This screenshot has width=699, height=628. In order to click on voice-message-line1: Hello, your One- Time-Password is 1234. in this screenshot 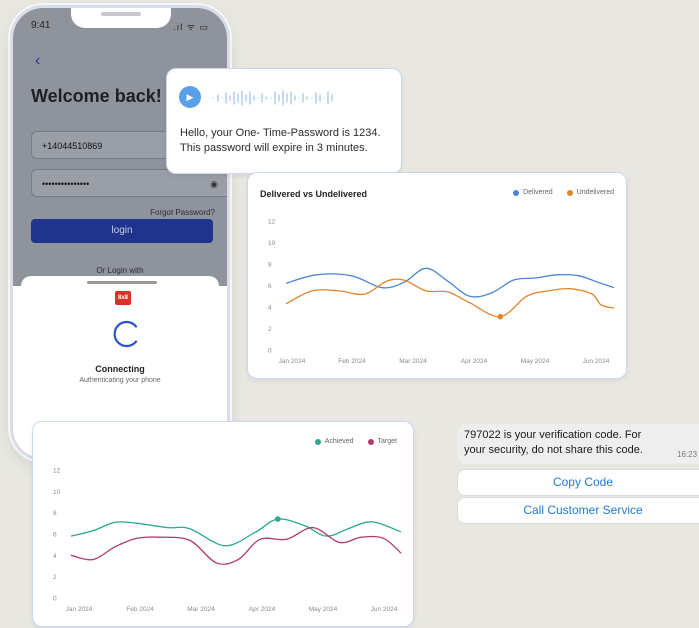, I will do `click(280, 133)`.